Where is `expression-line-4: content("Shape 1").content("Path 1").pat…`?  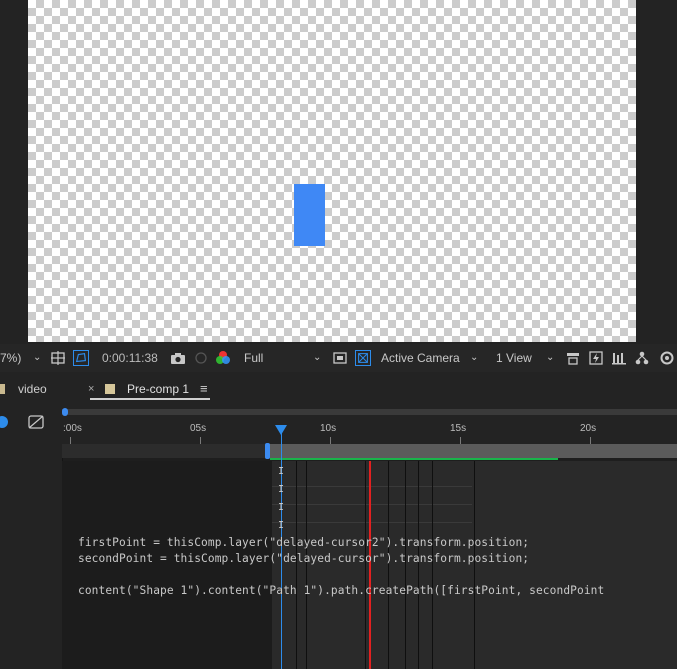
expression-line-4: content("Shape 1").content("Path 1").pat… is located at coordinates (341, 590).